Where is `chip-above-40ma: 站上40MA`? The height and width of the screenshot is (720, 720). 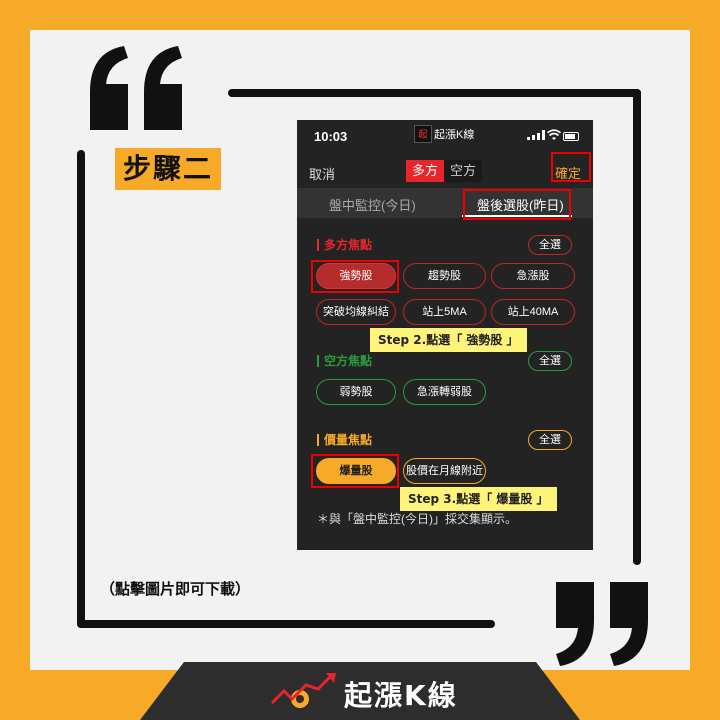
chip-above-40ma: 站上40MA is located at coordinates (533, 312).